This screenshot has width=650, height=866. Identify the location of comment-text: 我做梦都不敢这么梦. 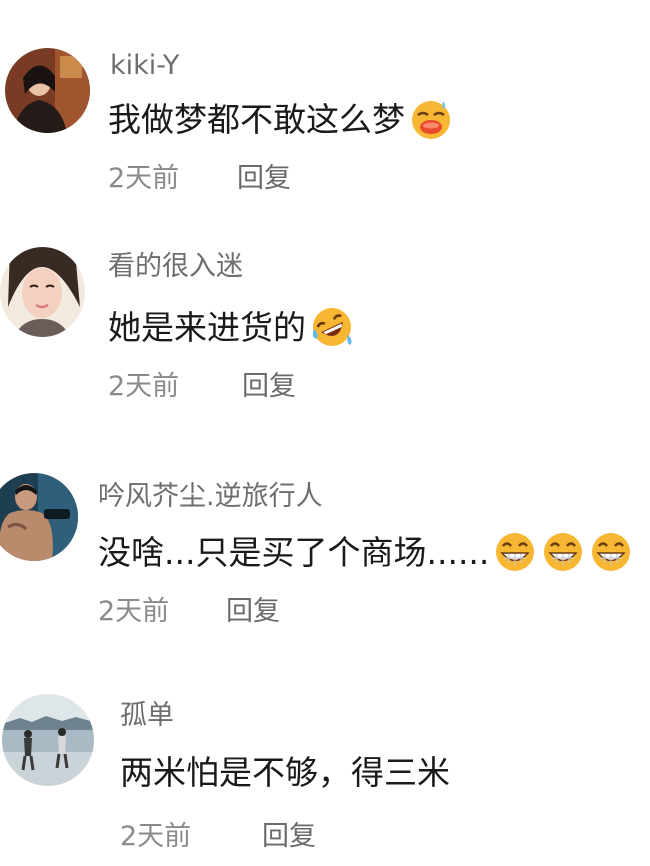
(256, 119).